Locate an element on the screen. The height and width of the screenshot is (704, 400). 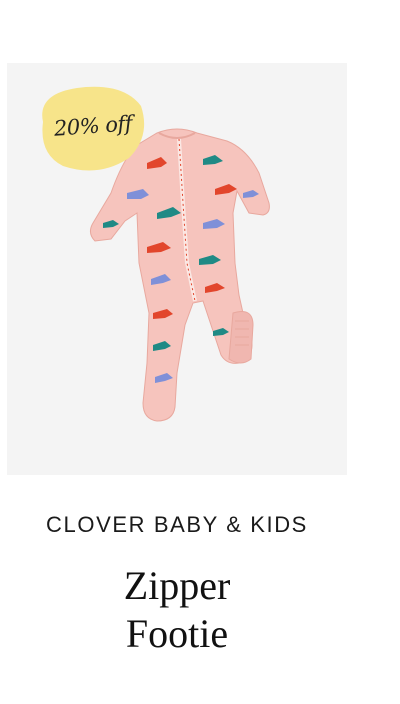
product-brand: CLOVER BABY & KIDS is located at coordinates (177, 524).